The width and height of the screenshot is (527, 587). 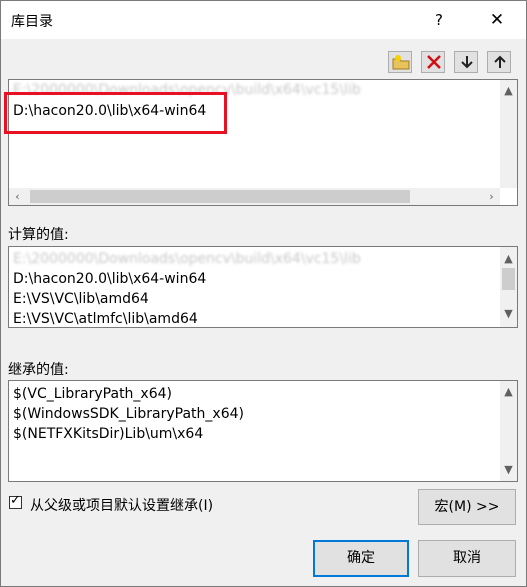 I want to click on highlight-annotation, so click(x=115, y=113).